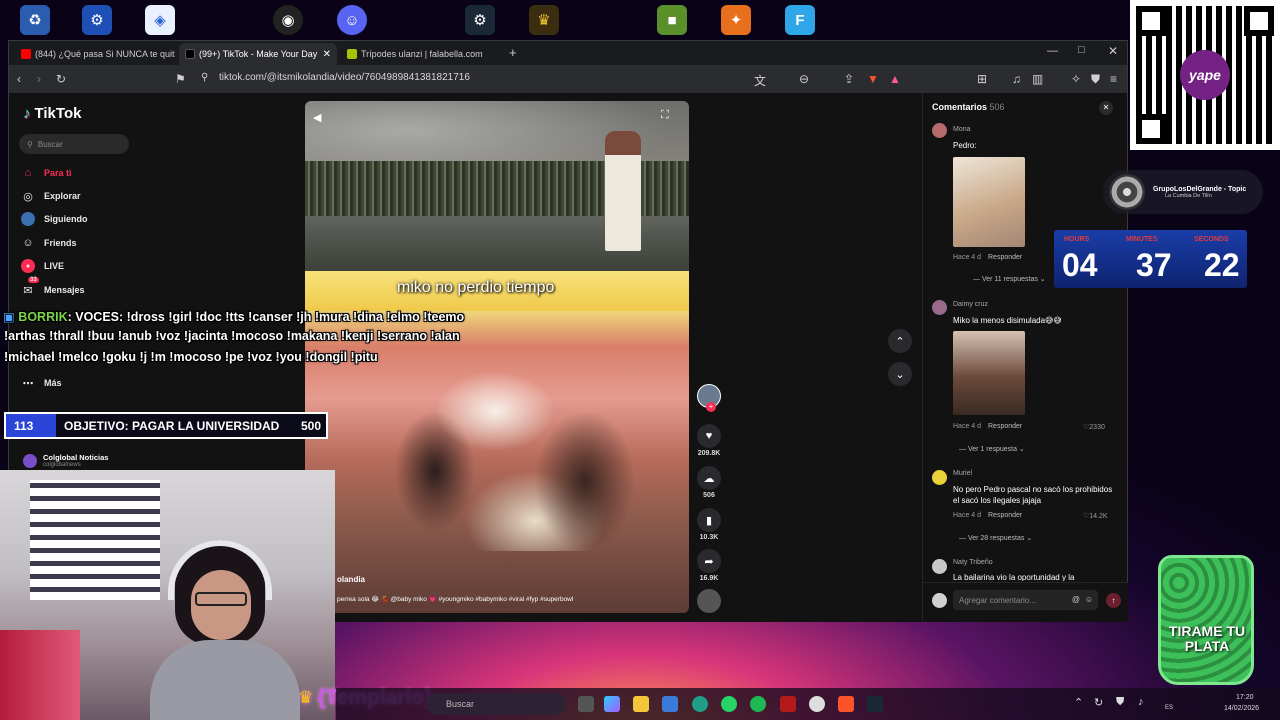 The width and height of the screenshot is (1280, 720). I want to click on obs-icon: ◉, so click(288, 20).